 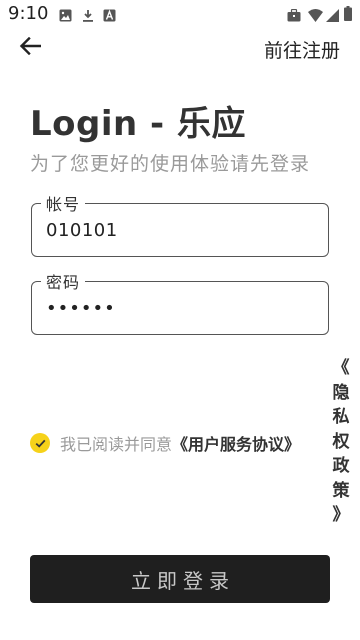 What do you see at coordinates (170, 164) in the screenshot?
I see `page-subtitle: 为了您更好的使用体验请先登录` at bounding box center [170, 164].